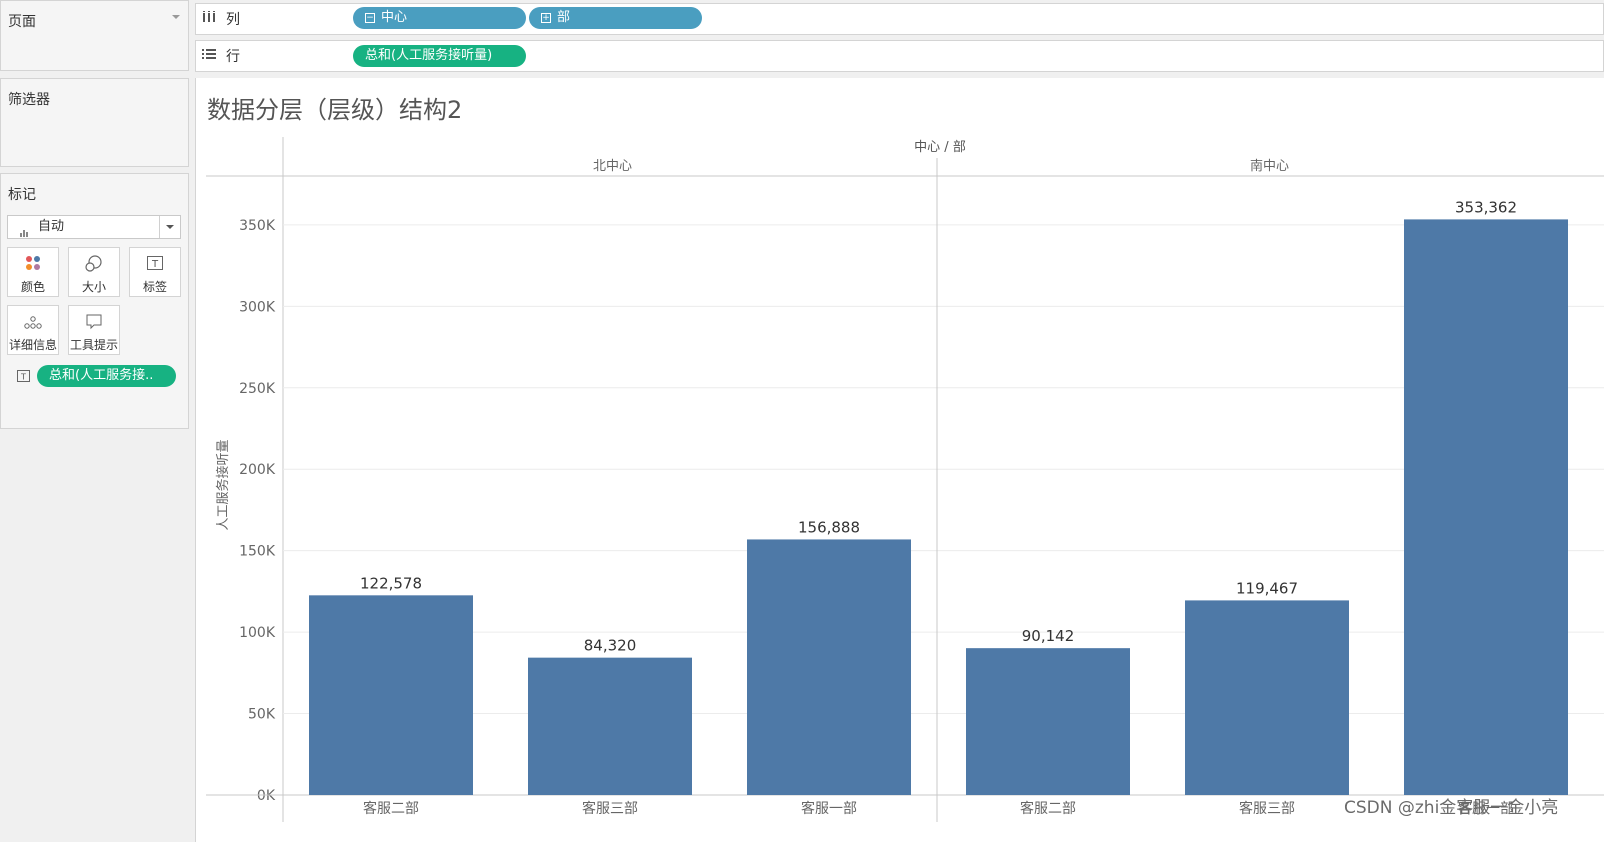 The width and height of the screenshot is (1604, 842). What do you see at coordinates (51, 226) in the screenshot?
I see `mark-type-value: 自动` at bounding box center [51, 226].